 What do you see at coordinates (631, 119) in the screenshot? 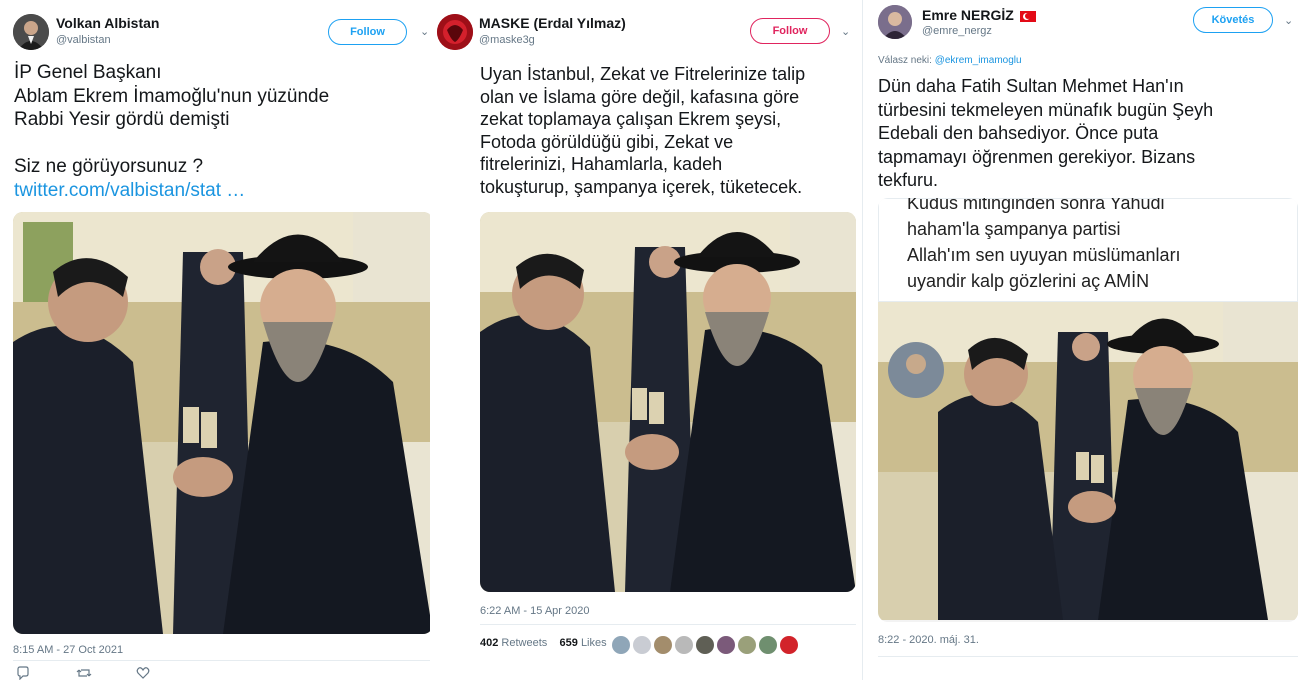
I see `text-line: zekat toplamaya çalışan Ekrem şeysi,` at bounding box center [631, 119].